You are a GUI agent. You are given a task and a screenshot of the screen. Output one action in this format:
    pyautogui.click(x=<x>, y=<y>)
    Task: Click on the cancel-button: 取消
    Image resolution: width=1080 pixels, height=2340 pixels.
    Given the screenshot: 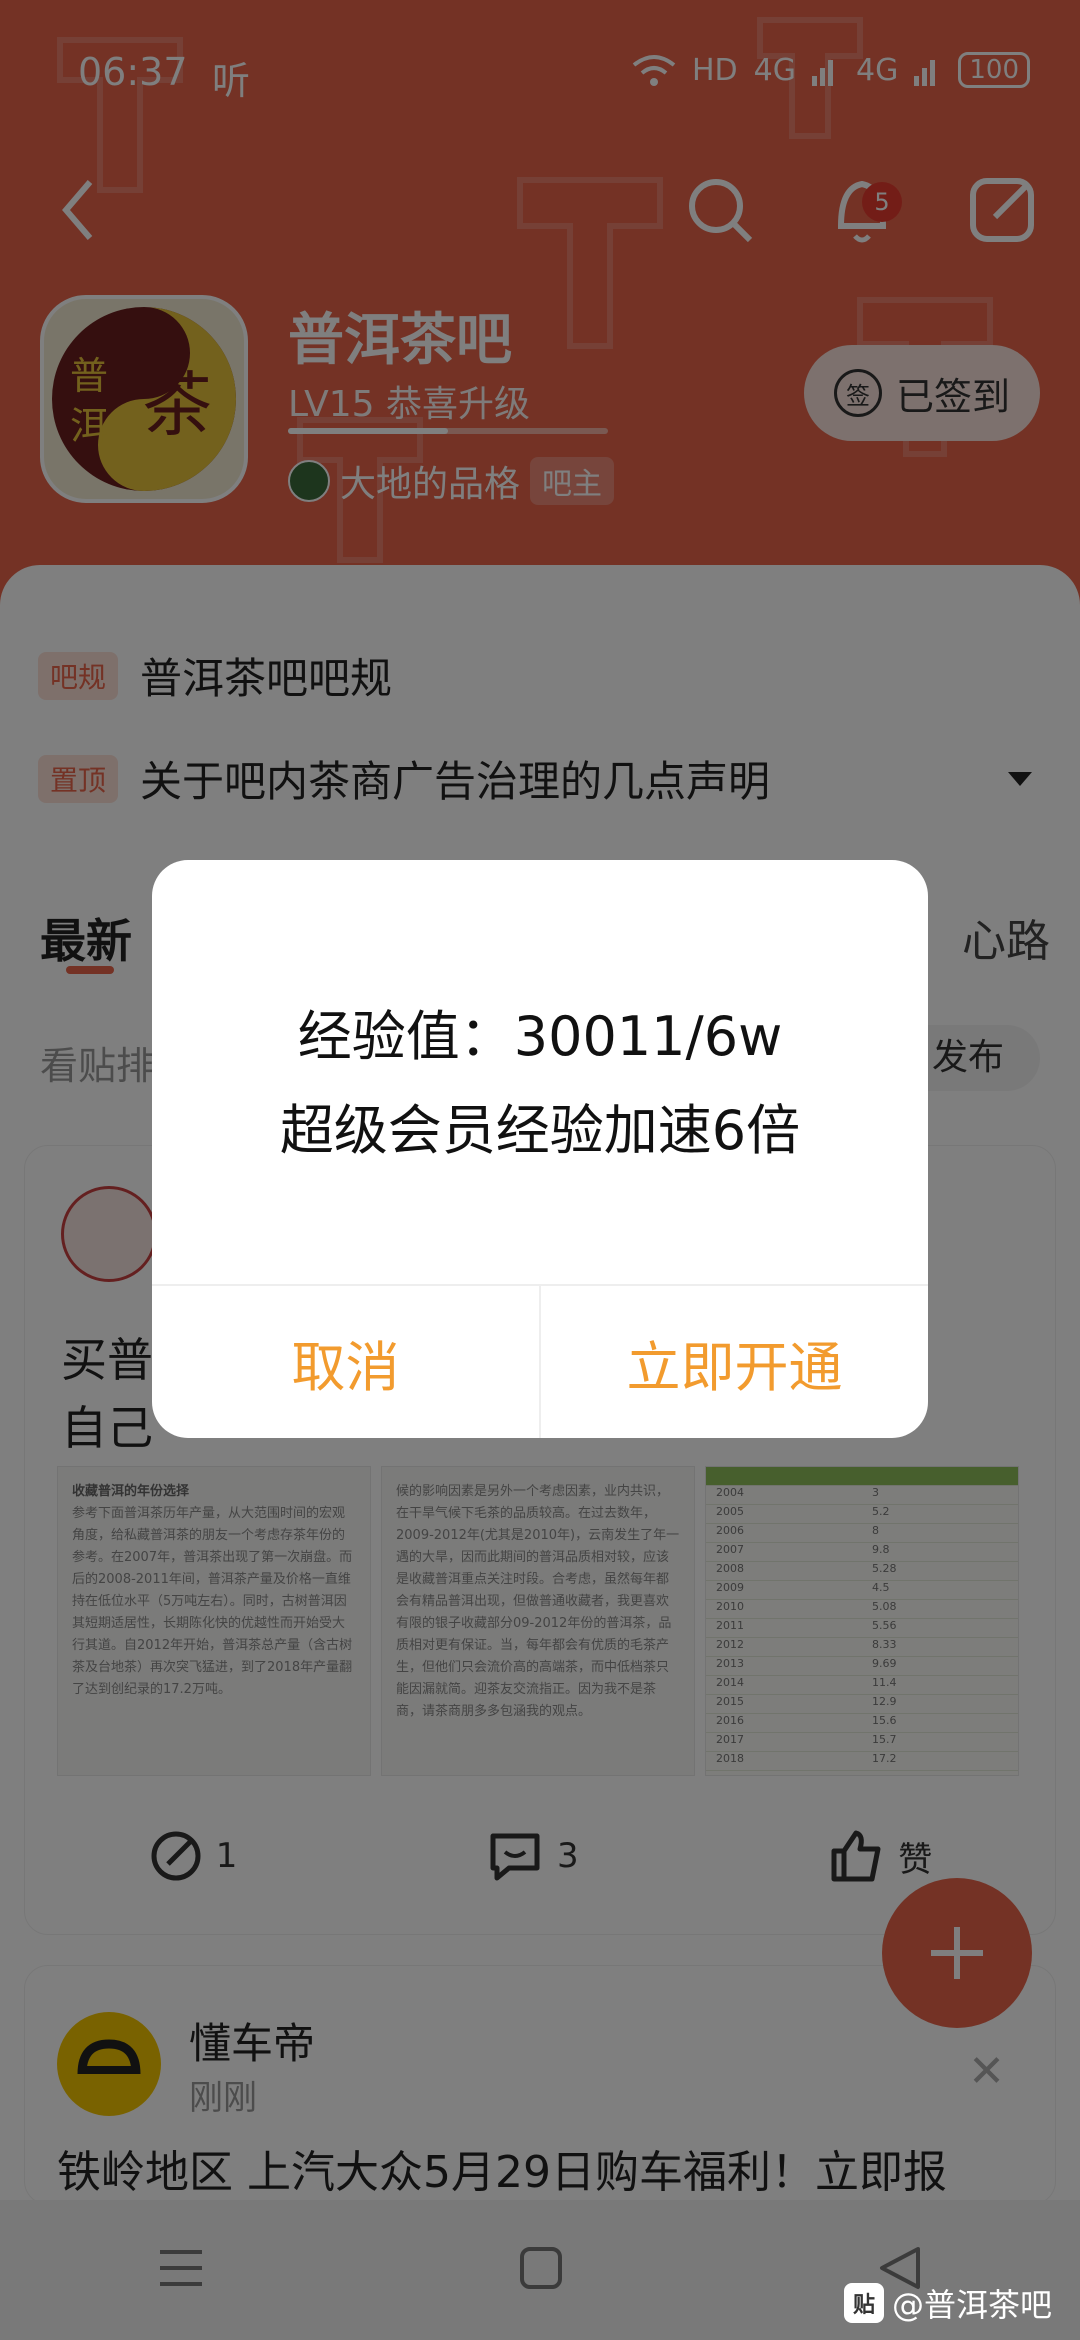 What is the action you would take?
    pyautogui.click(x=345, y=1362)
    